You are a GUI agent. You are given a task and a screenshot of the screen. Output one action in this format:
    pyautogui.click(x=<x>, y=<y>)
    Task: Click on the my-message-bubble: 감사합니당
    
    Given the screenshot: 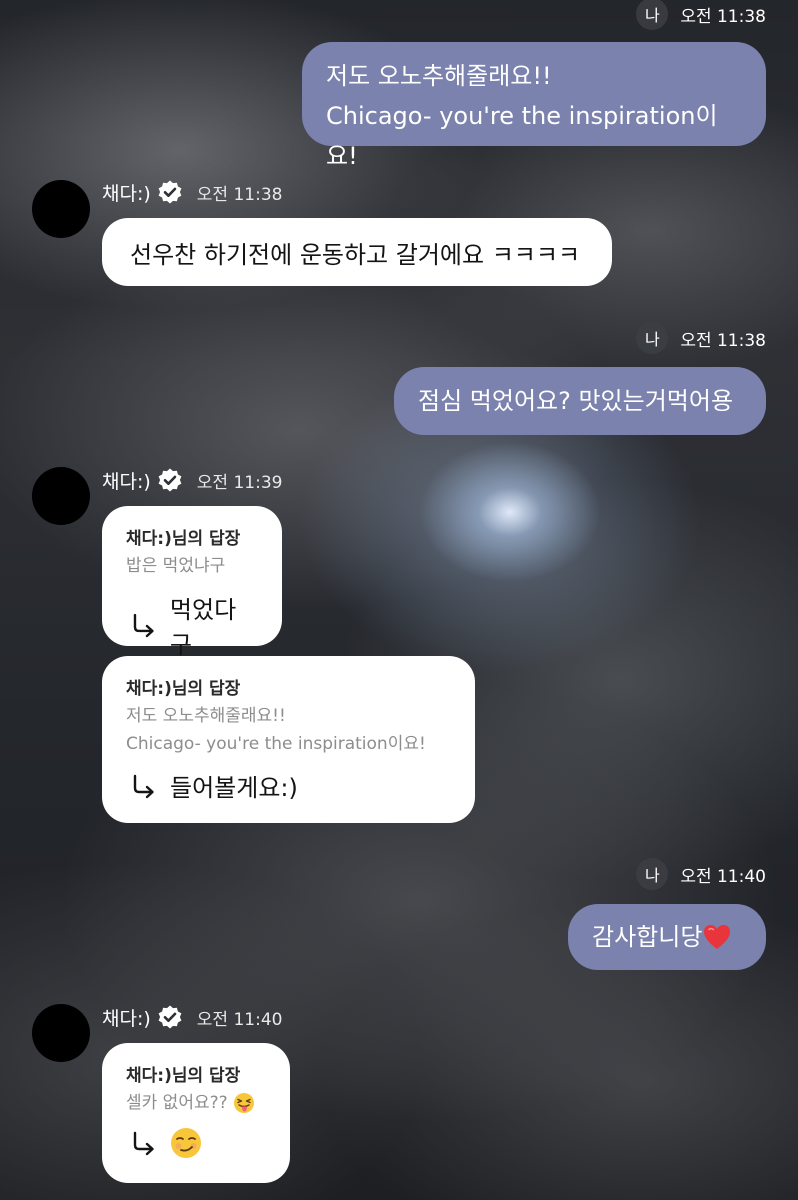 What is the action you would take?
    pyautogui.click(x=667, y=937)
    